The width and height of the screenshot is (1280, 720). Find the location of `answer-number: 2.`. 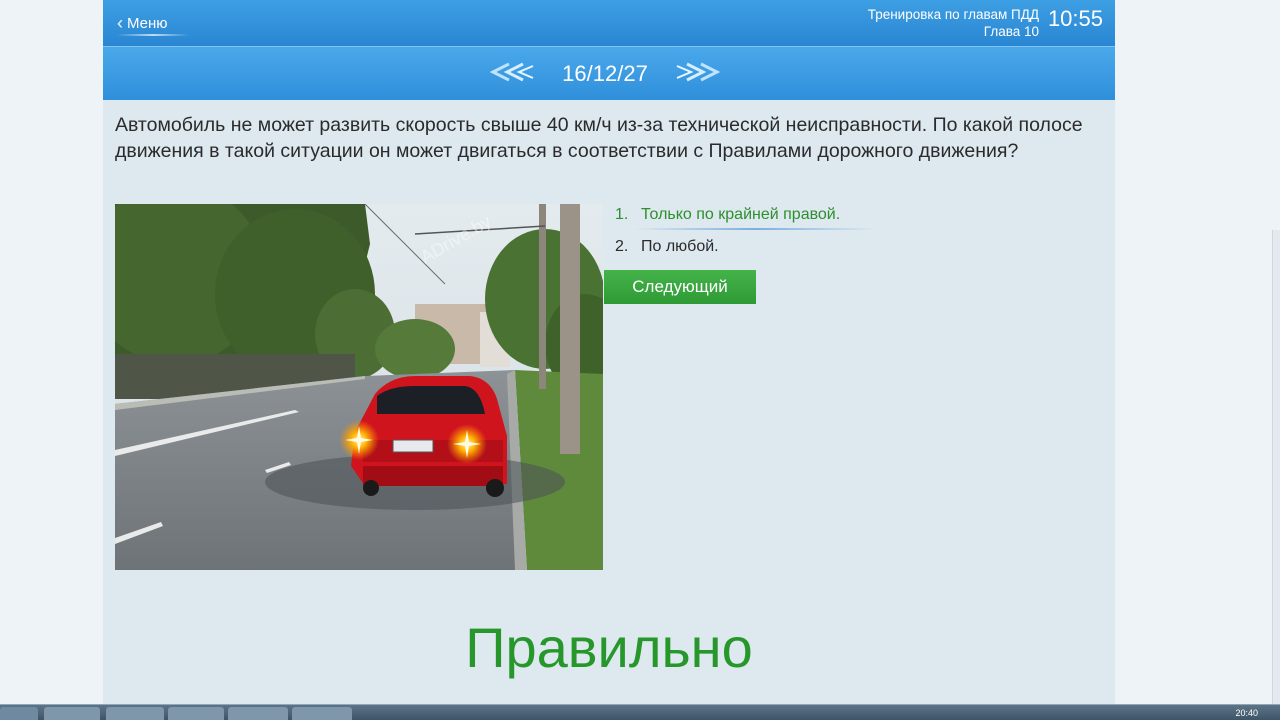

answer-number: 2. is located at coordinates (622, 246).